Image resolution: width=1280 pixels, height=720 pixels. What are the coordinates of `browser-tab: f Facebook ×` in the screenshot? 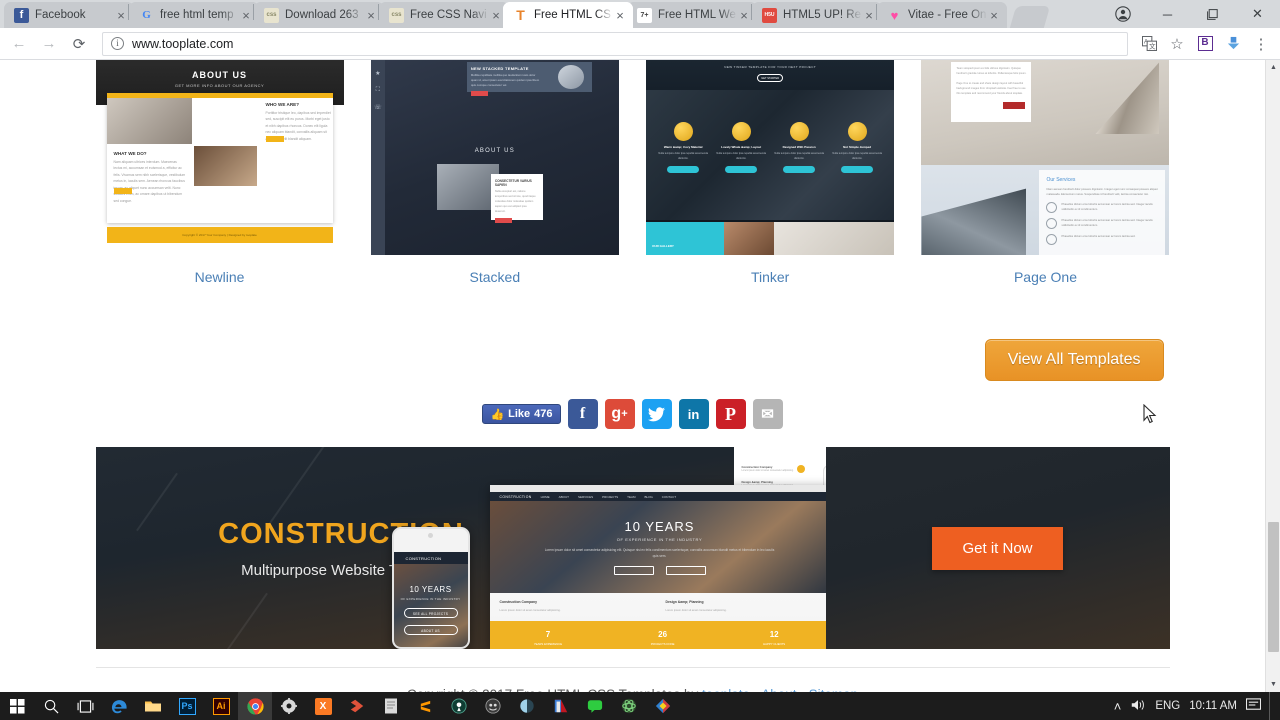 It's located at (69, 15).